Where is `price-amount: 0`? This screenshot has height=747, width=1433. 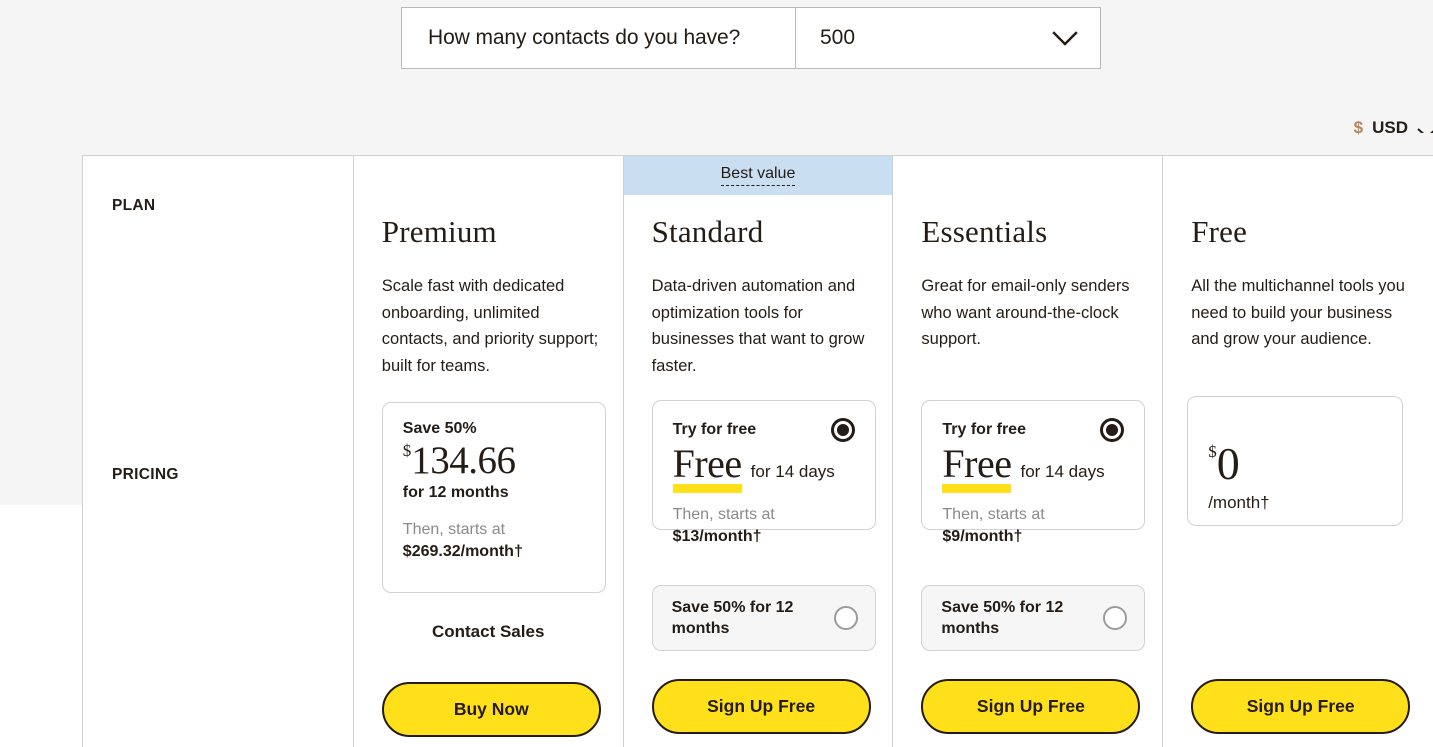 price-amount: 0 is located at coordinates (1228, 463).